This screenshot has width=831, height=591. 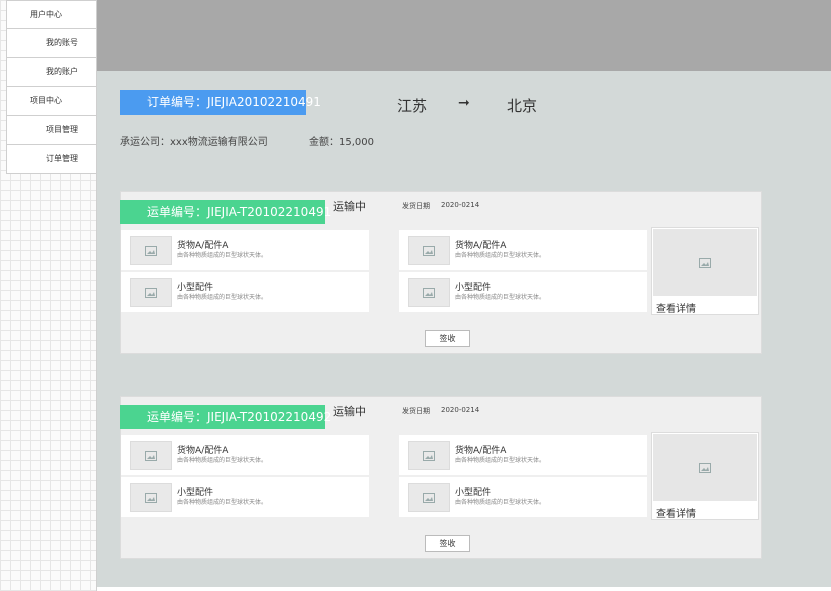 I want to click on sidebar-item-my-accounts: 我的账户, so click(x=51, y=72).